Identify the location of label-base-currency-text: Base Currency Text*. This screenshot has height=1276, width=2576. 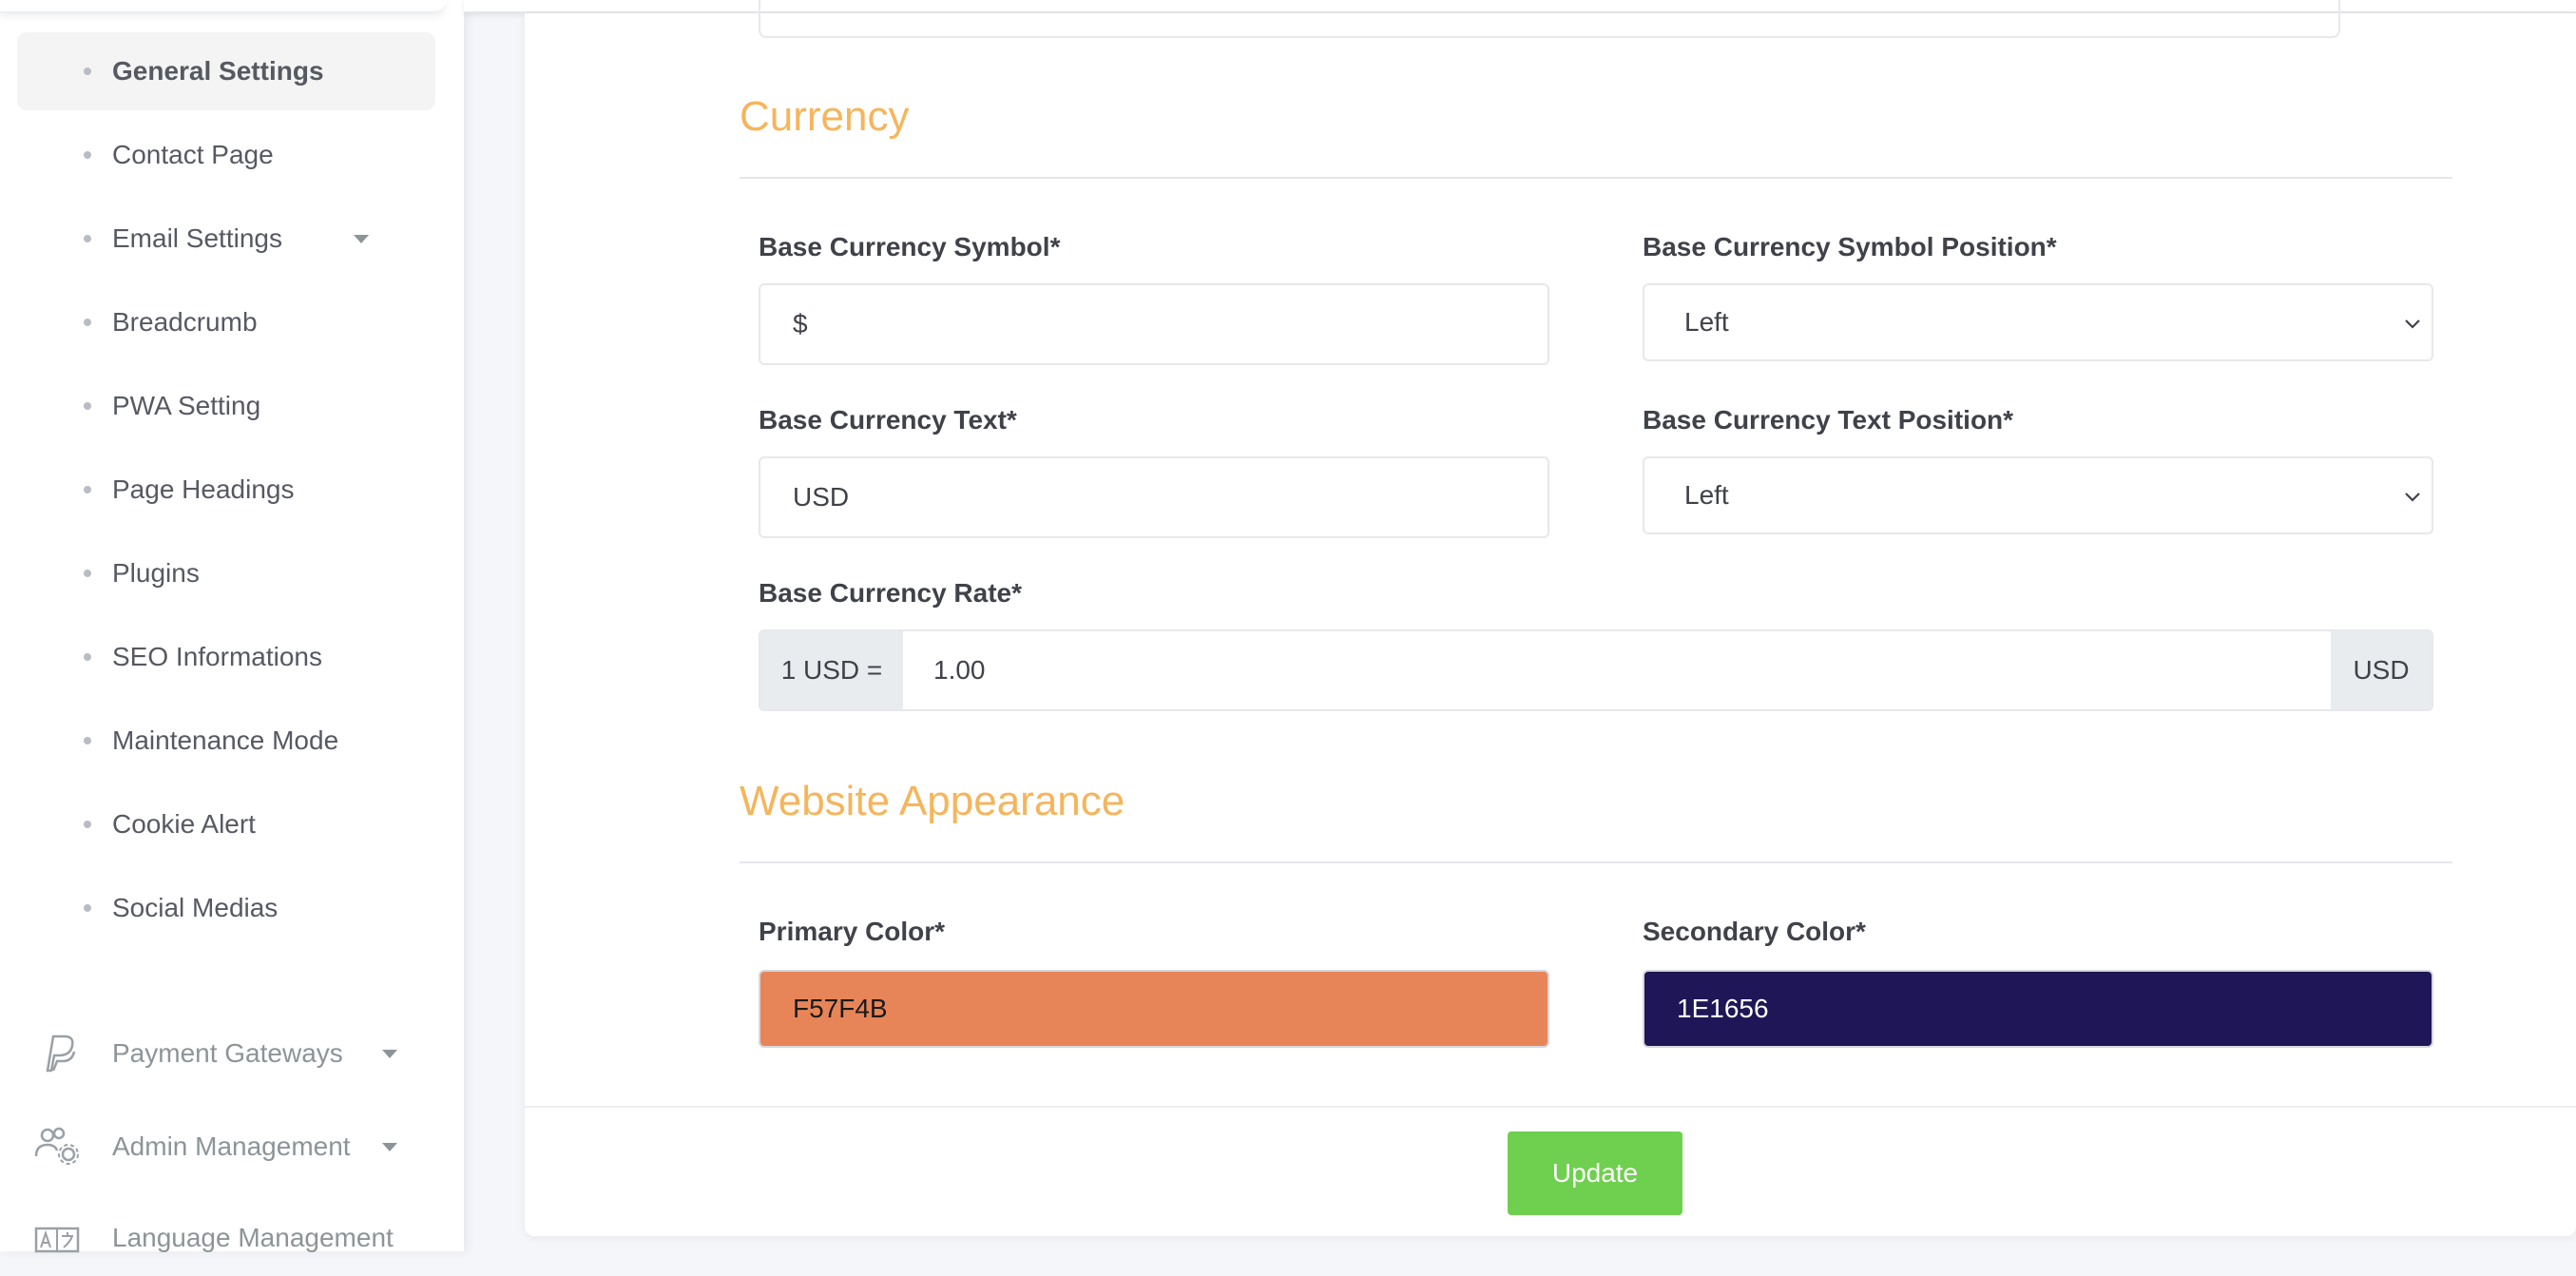
(888, 420).